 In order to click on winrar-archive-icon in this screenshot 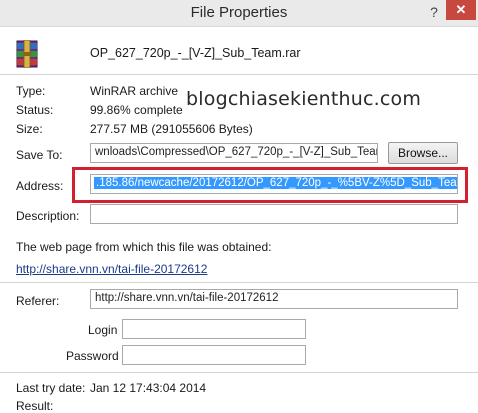, I will do `click(27, 54)`.